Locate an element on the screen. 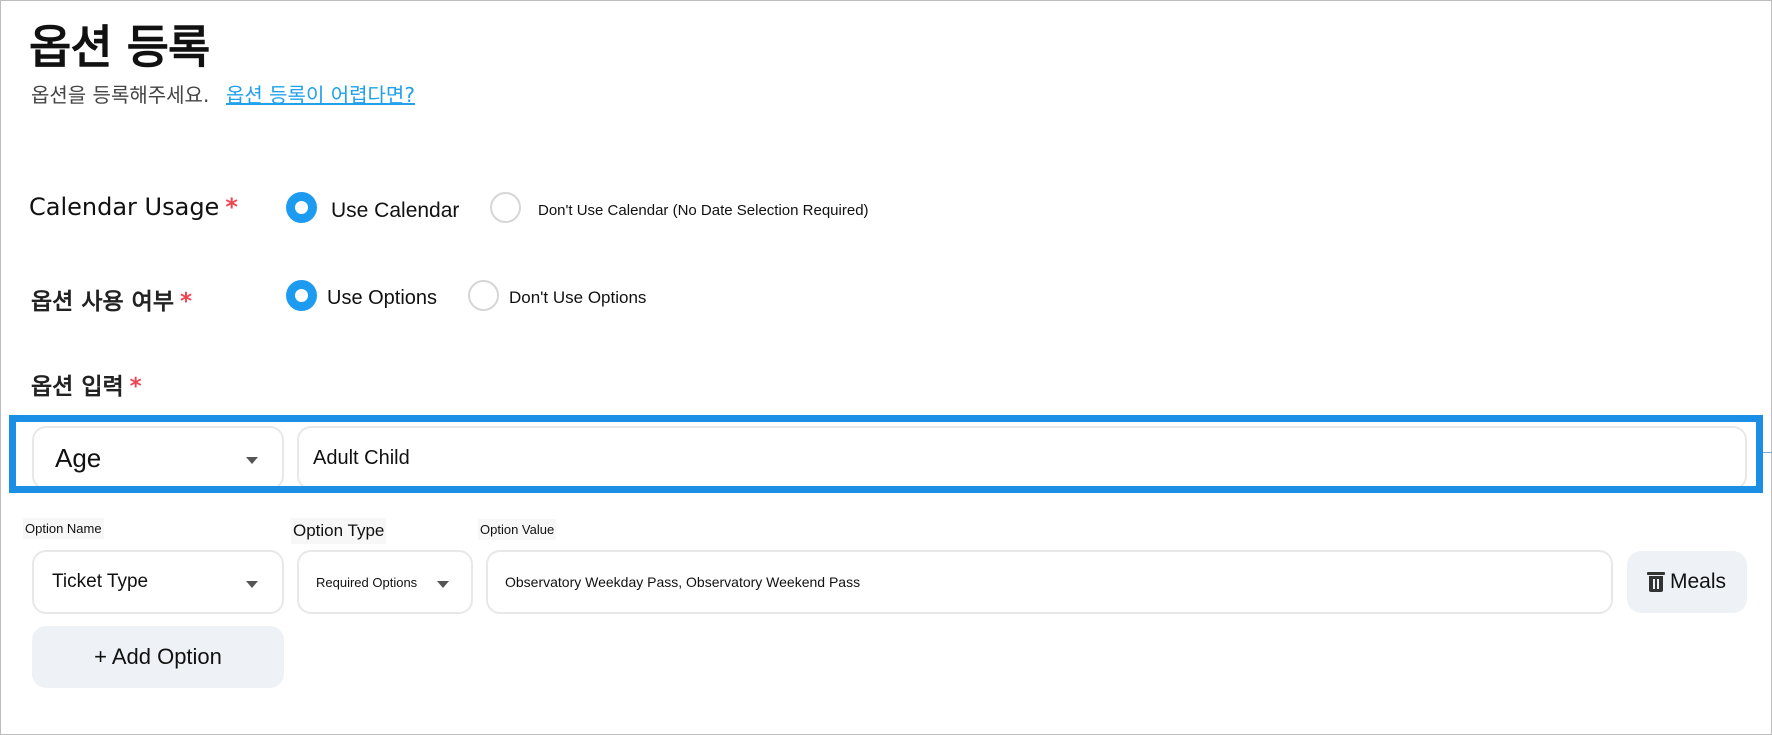 The height and width of the screenshot is (735, 1772). use-options-label: Use Options is located at coordinates (382, 298).